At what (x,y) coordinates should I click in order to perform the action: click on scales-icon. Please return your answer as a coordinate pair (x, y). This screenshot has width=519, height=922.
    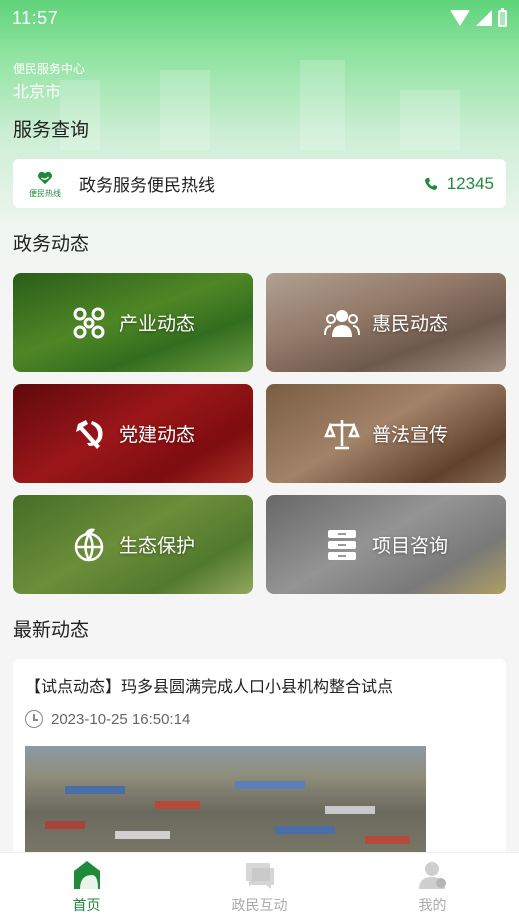
    Looking at the image, I should click on (342, 434).